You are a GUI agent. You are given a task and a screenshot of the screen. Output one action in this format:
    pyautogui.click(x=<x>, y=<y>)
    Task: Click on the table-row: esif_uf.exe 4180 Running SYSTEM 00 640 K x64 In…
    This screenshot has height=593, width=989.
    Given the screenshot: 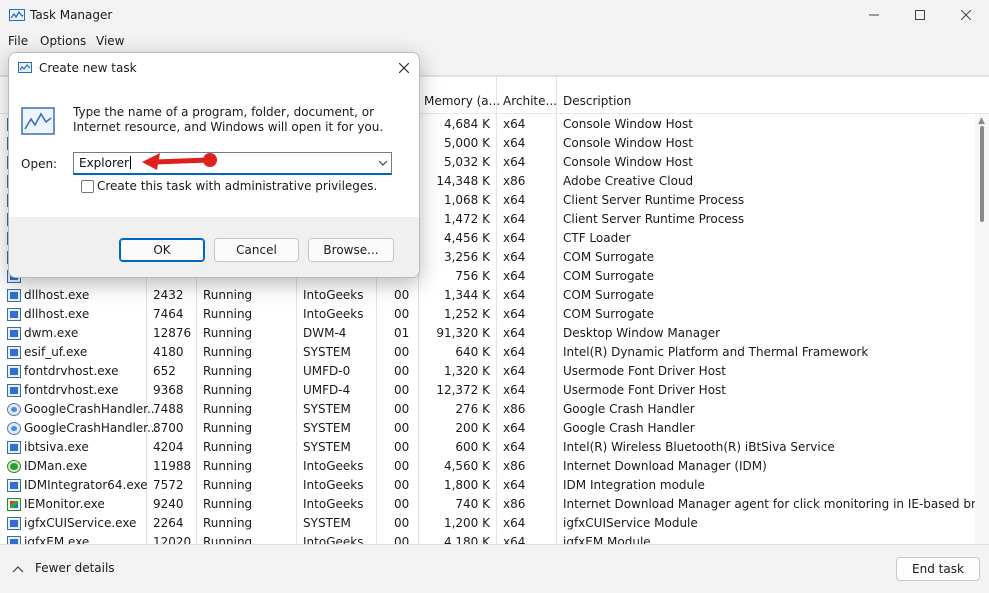 What is the action you would take?
    pyautogui.click(x=487, y=352)
    